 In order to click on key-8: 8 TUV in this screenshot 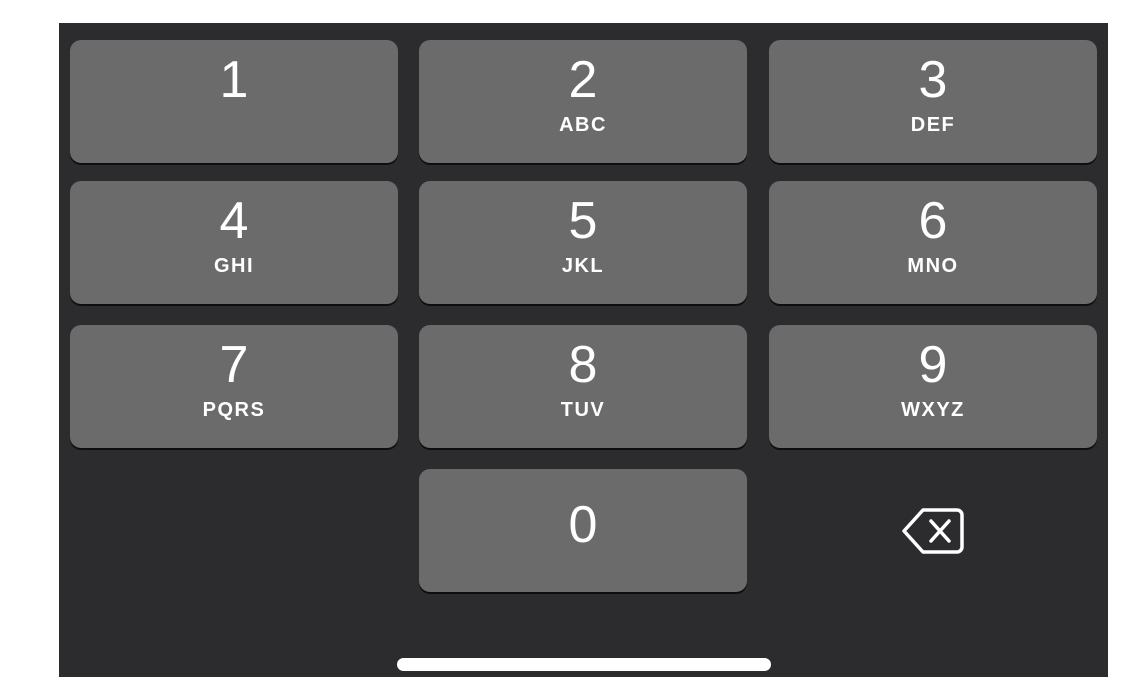, I will do `click(583, 386)`.